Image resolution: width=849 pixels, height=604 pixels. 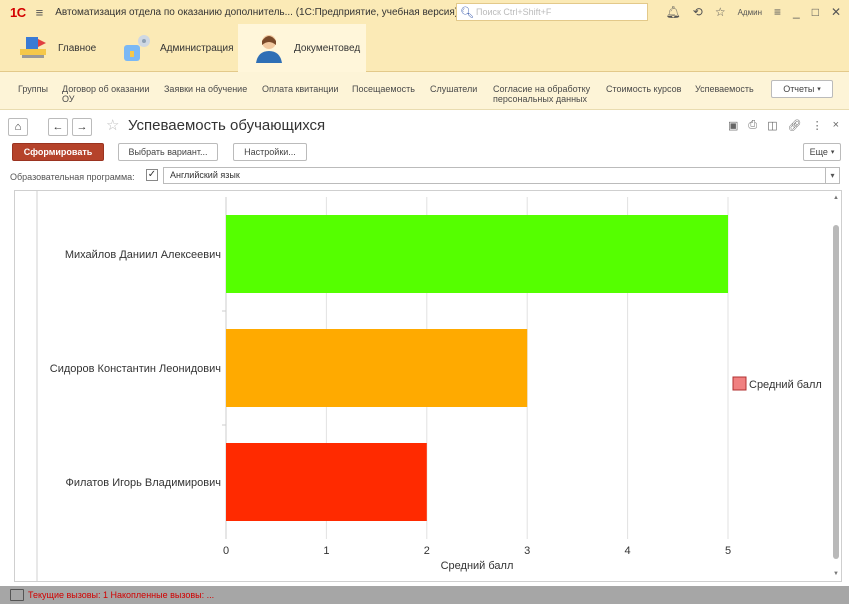 I want to click on x-axis-title: Средний балл, so click(x=477, y=566).